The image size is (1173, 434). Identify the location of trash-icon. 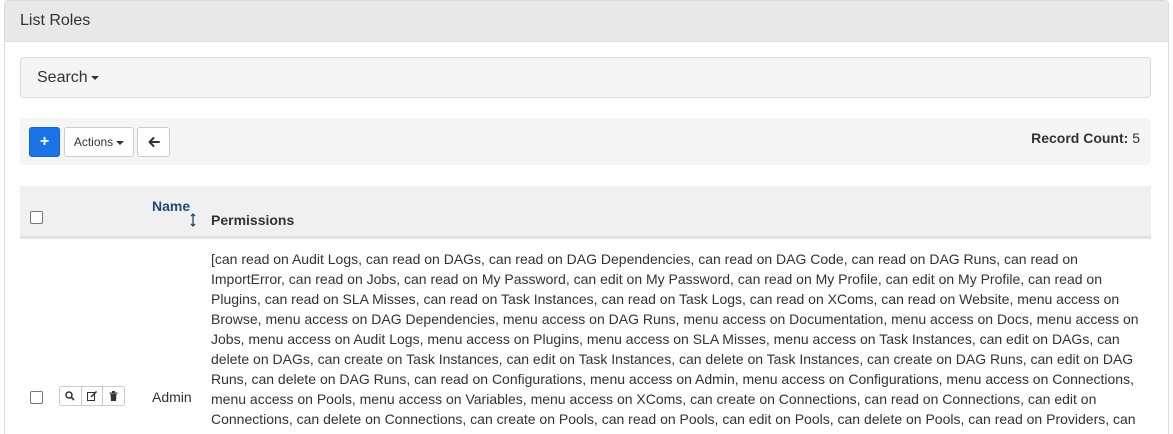
(113, 396).